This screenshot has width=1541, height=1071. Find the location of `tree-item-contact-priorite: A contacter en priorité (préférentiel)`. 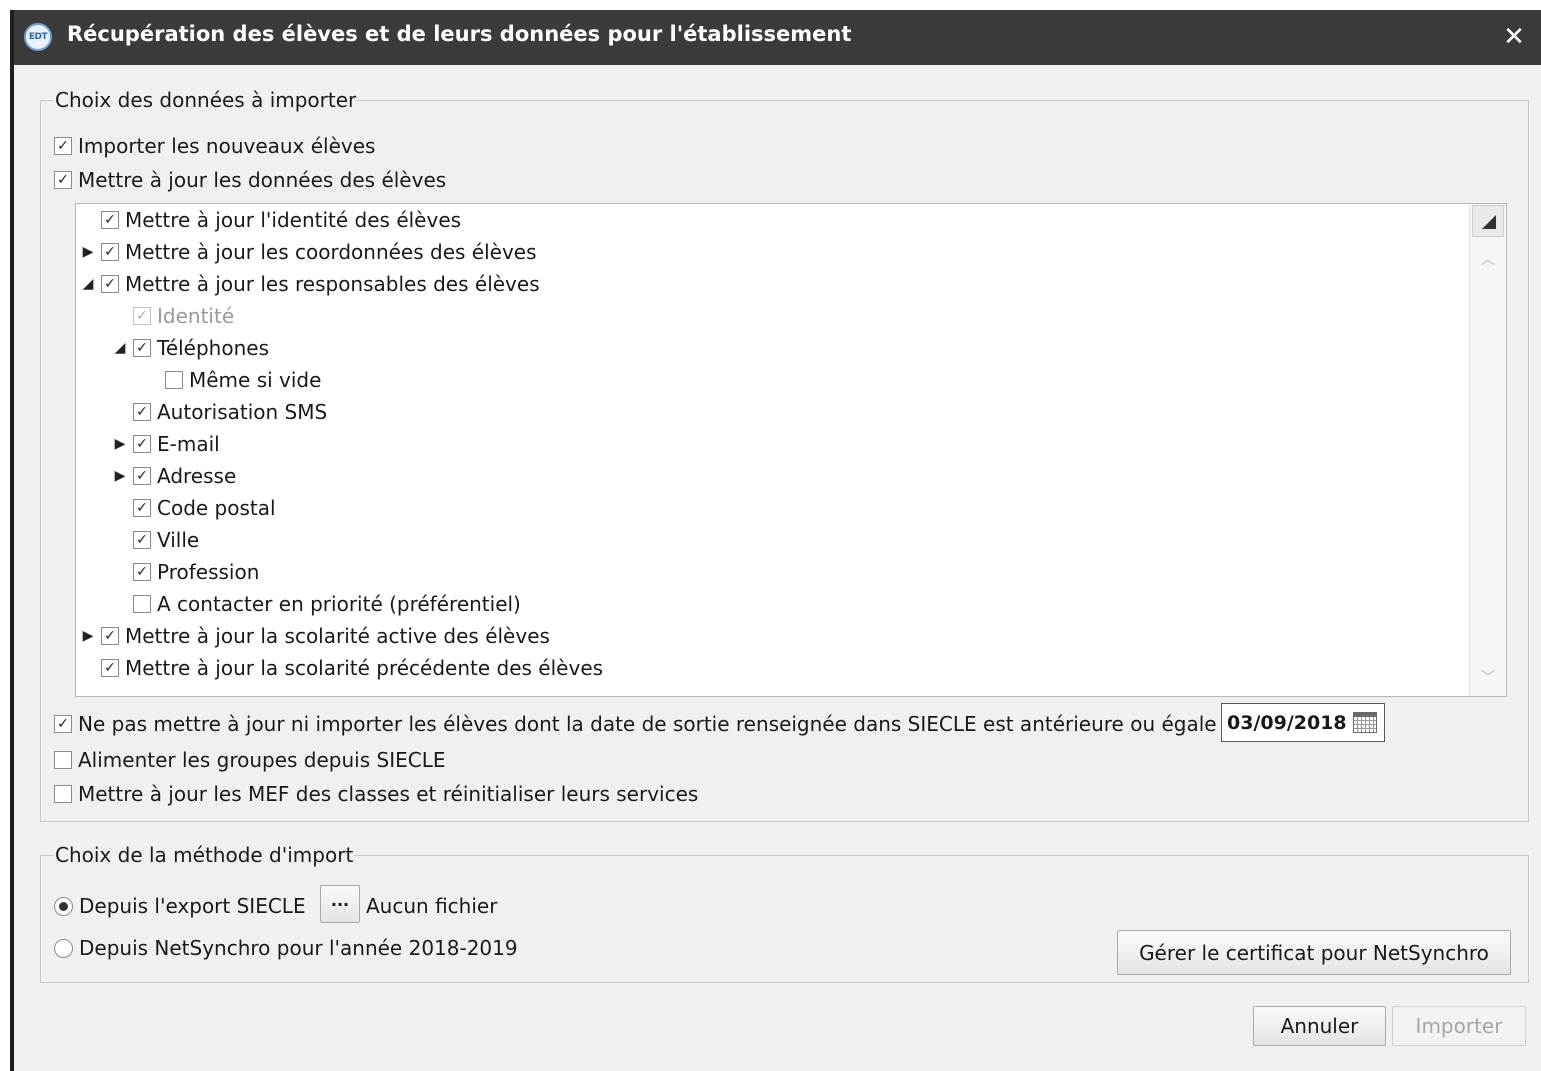

tree-item-contact-priorite: A contacter en priorité (préférentiel) is located at coordinates (327, 604).